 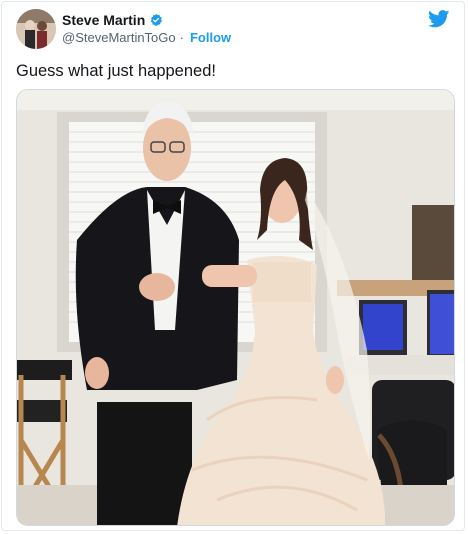 I want to click on verified-badge-icon, so click(x=156, y=20).